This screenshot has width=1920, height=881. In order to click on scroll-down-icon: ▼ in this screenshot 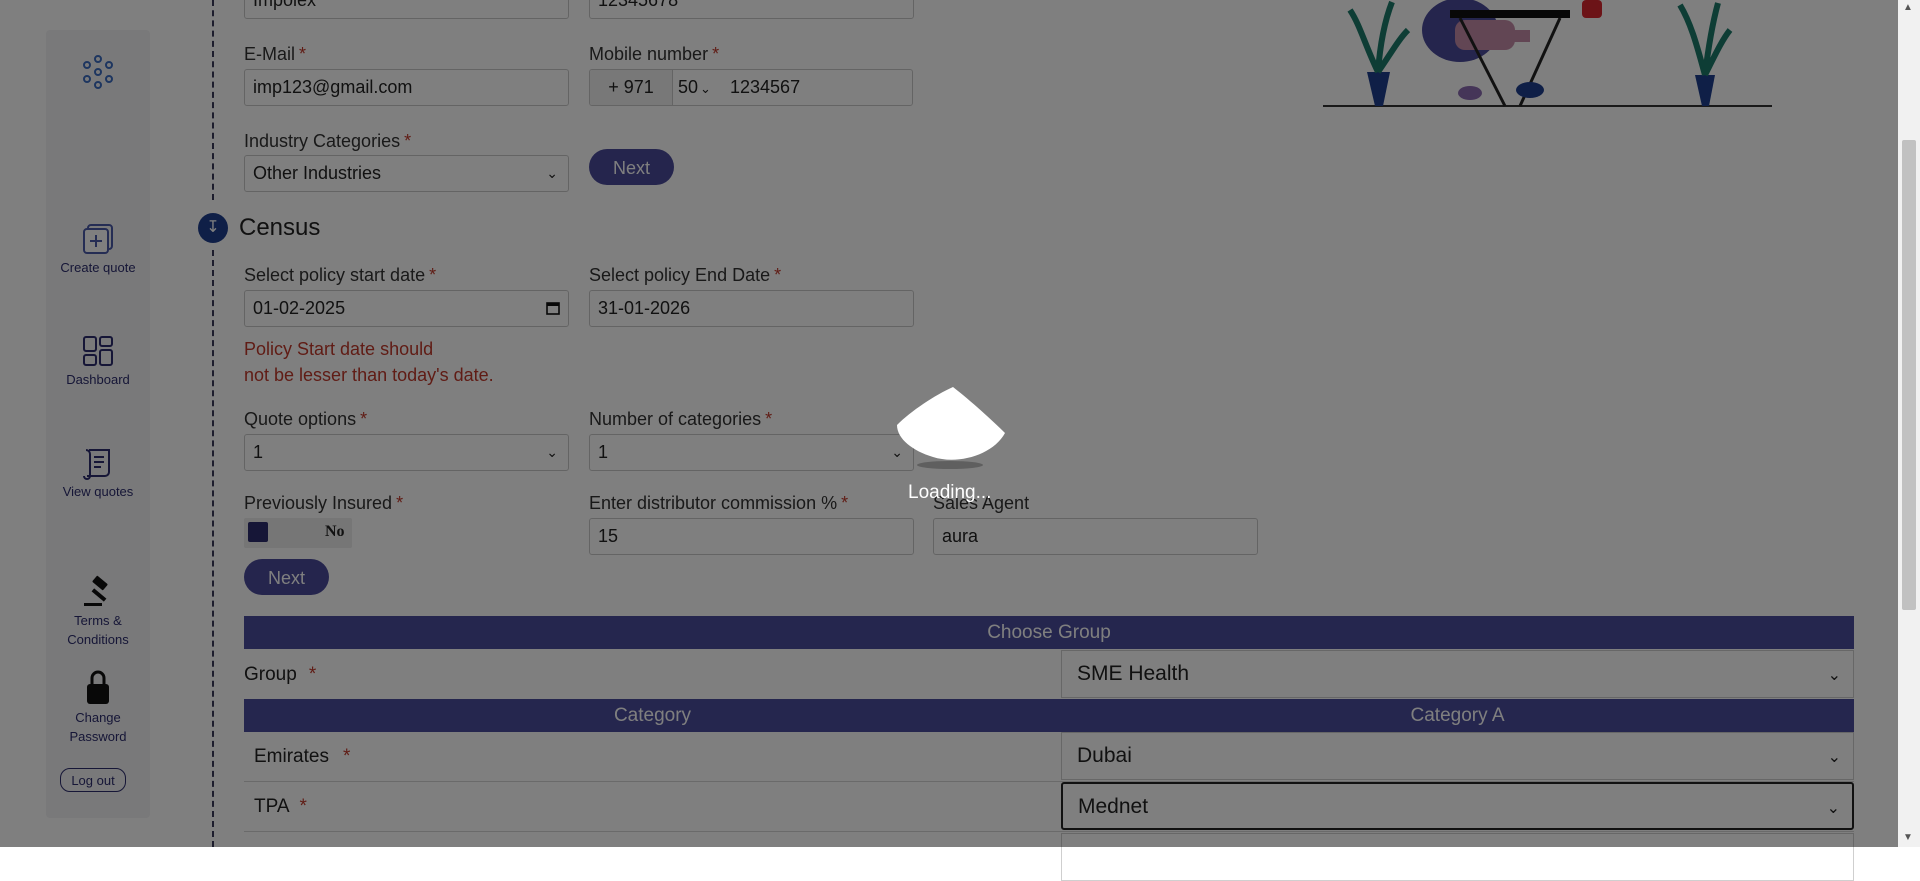, I will do `click(1908, 837)`.